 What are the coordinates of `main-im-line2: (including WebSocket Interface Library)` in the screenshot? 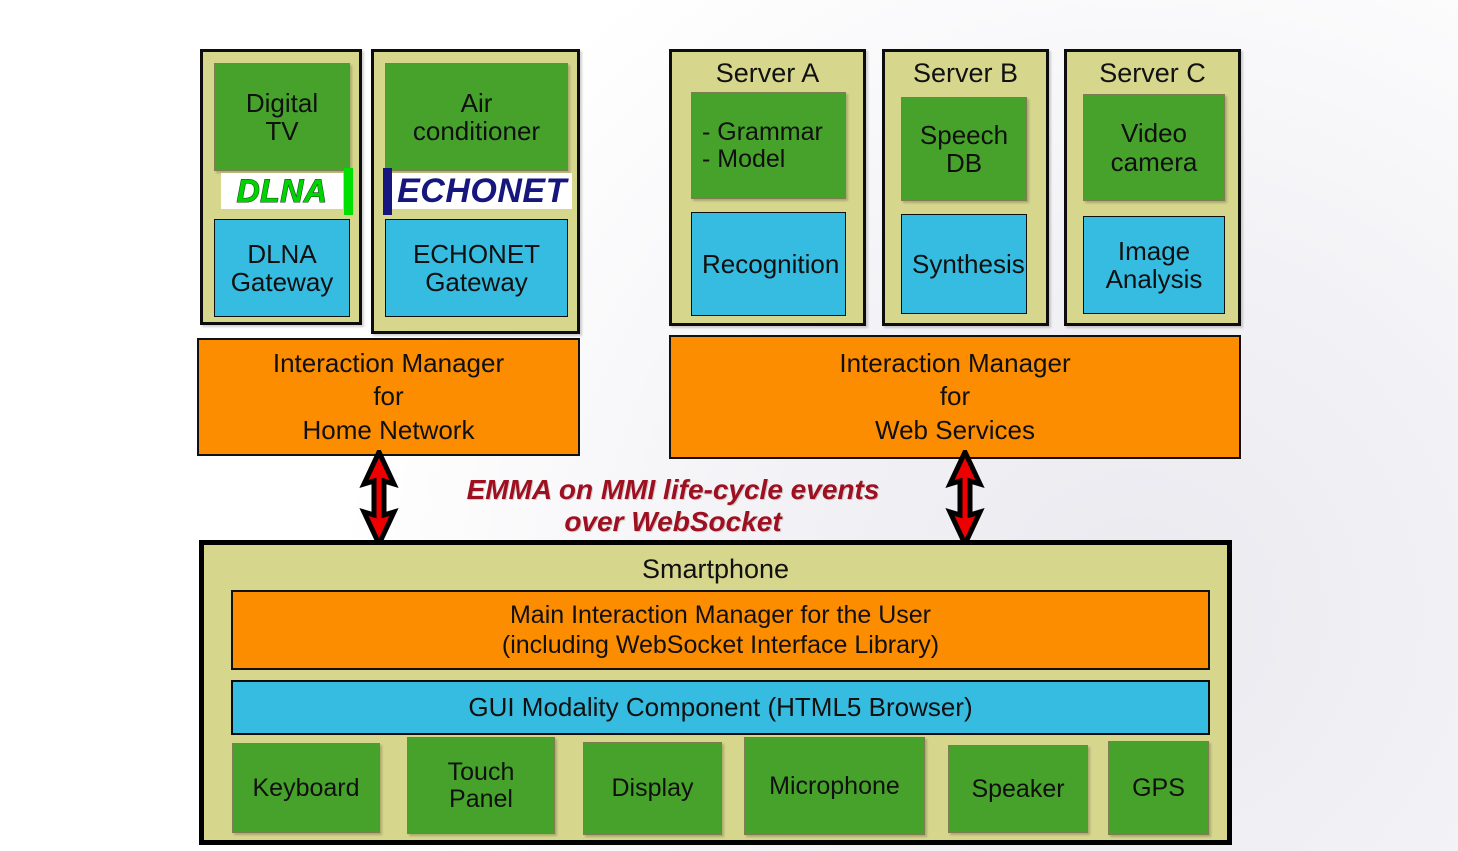 It's located at (720, 645).